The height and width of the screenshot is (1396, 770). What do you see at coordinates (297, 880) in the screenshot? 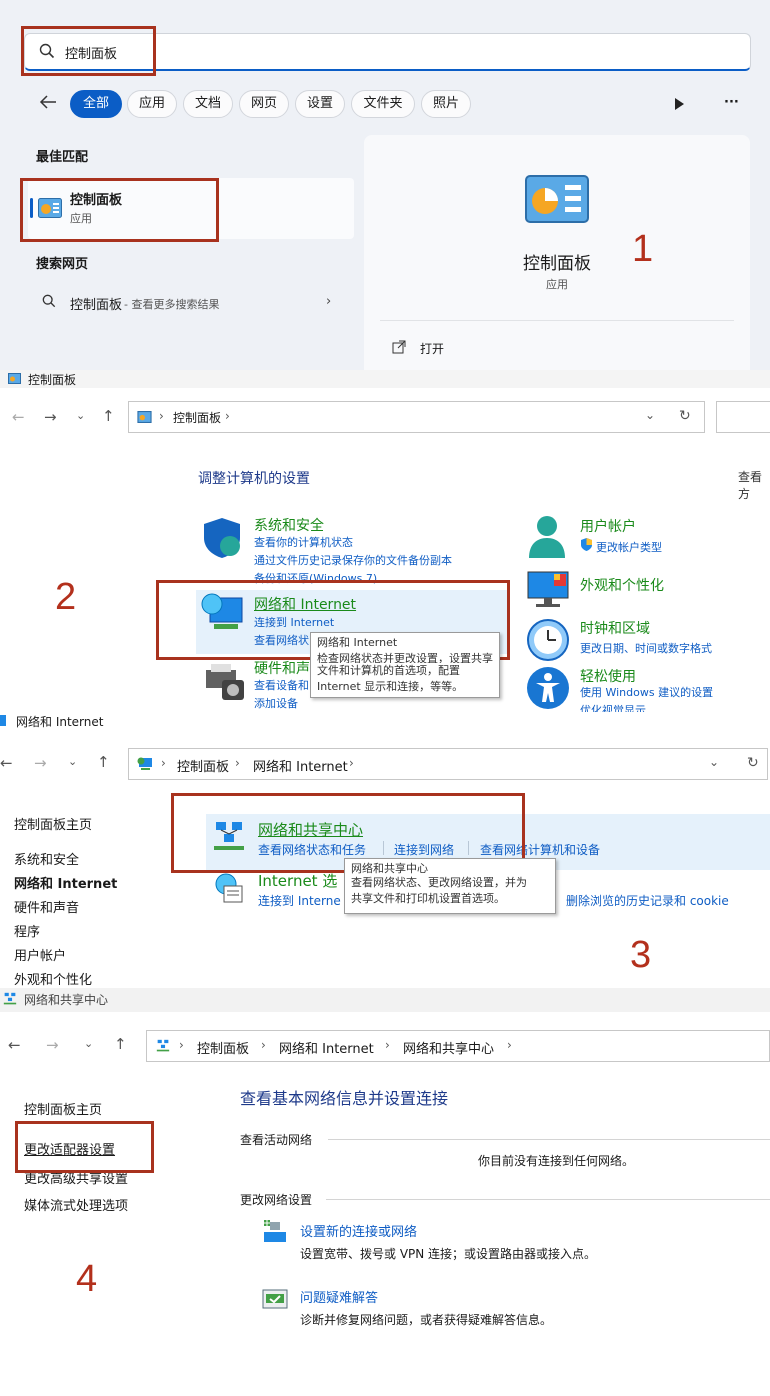
I see `internet-options-title: Internet 选` at bounding box center [297, 880].